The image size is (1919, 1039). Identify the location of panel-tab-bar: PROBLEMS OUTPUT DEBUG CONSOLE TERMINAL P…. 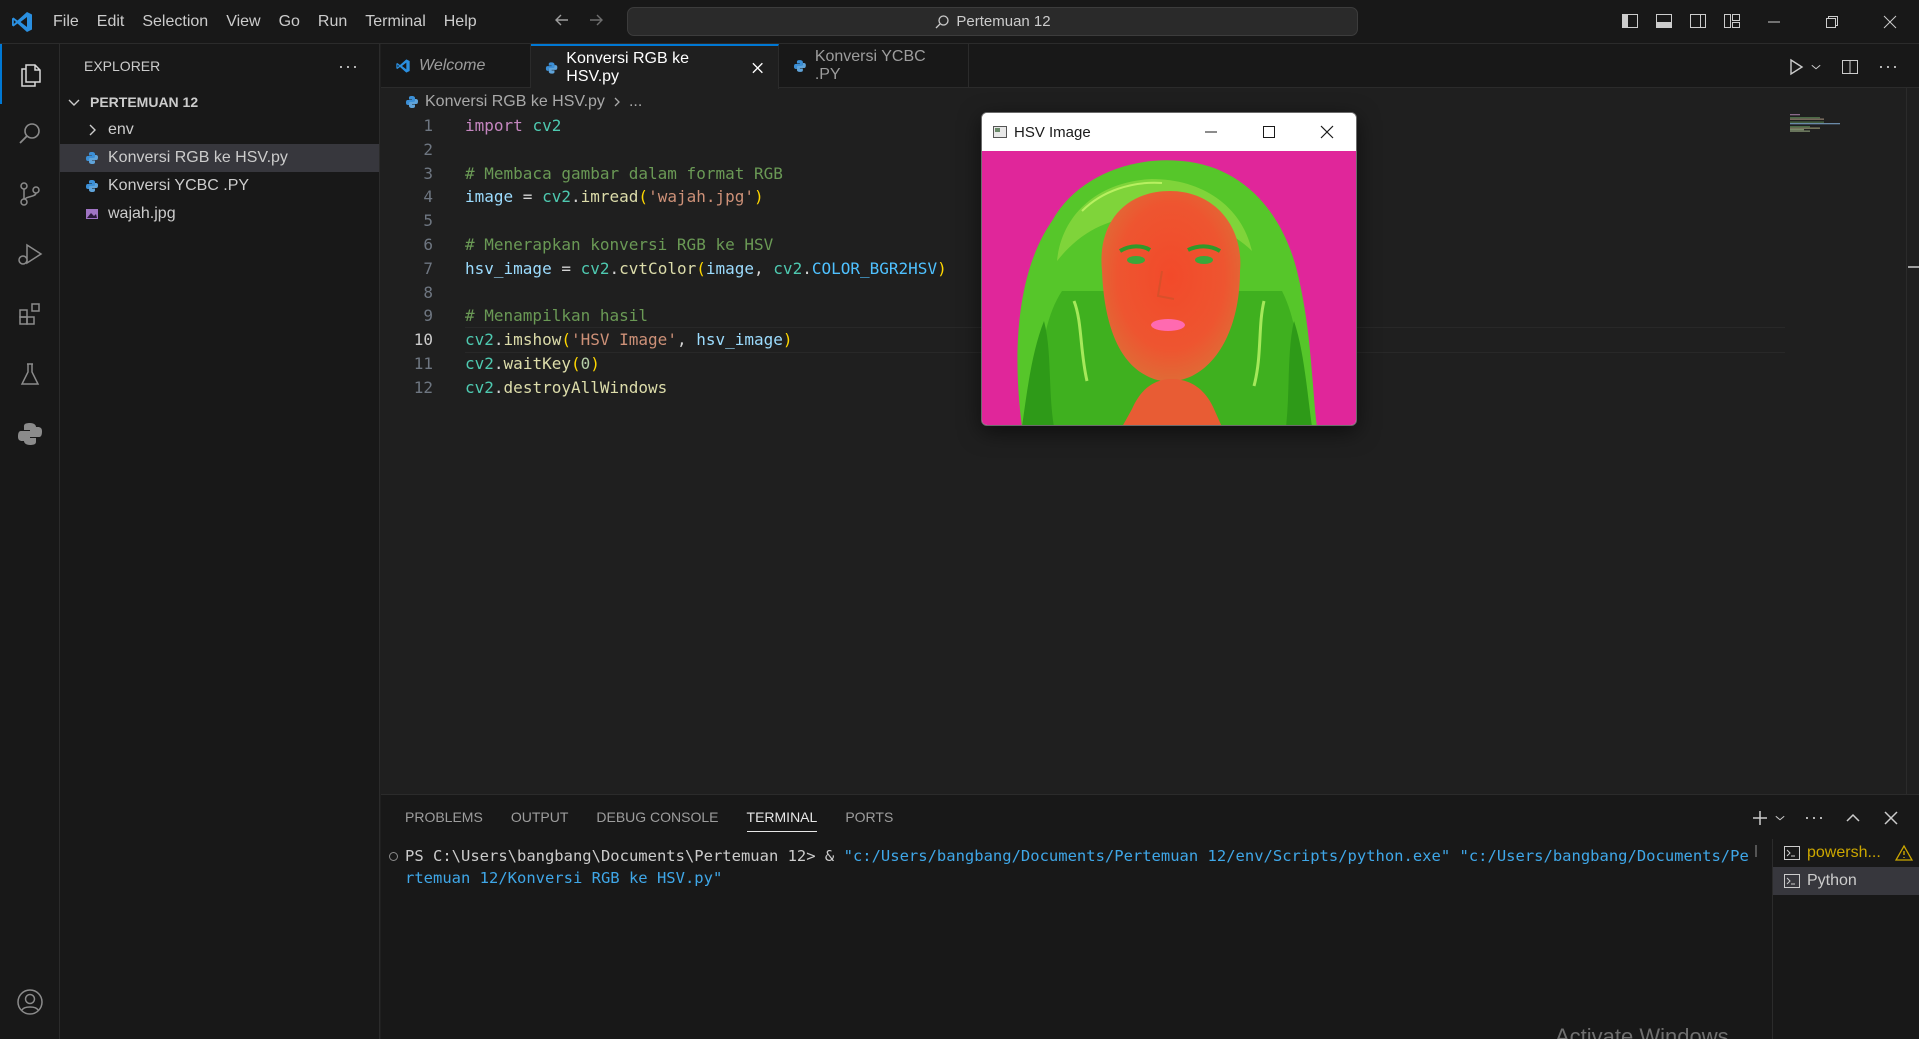
(649, 817).